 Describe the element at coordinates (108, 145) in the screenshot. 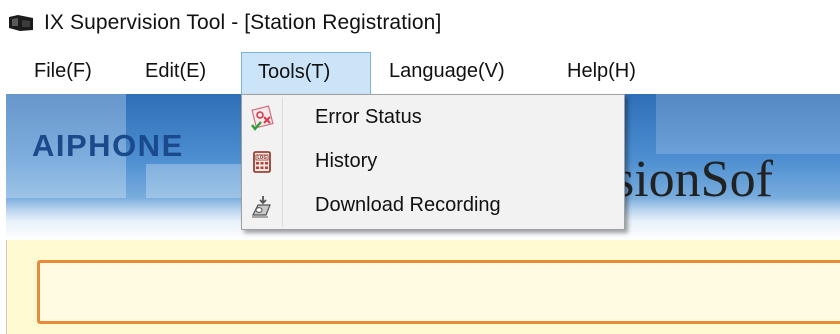

I see `aiphone-logo: AIPHONE` at that location.